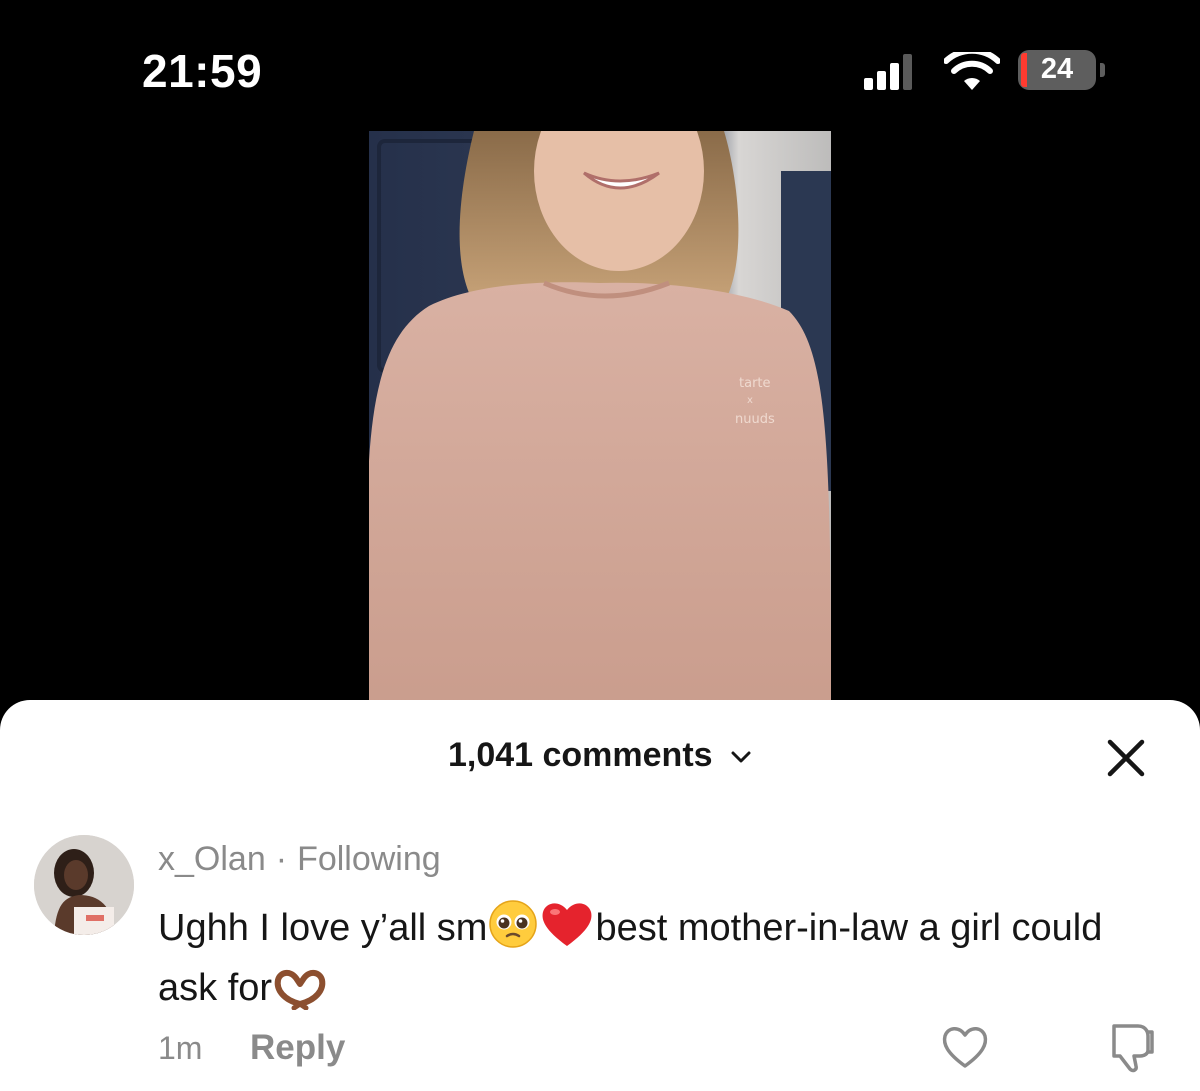  What do you see at coordinates (965, 1047) in the screenshot?
I see `like-heart-icon` at bounding box center [965, 1047].